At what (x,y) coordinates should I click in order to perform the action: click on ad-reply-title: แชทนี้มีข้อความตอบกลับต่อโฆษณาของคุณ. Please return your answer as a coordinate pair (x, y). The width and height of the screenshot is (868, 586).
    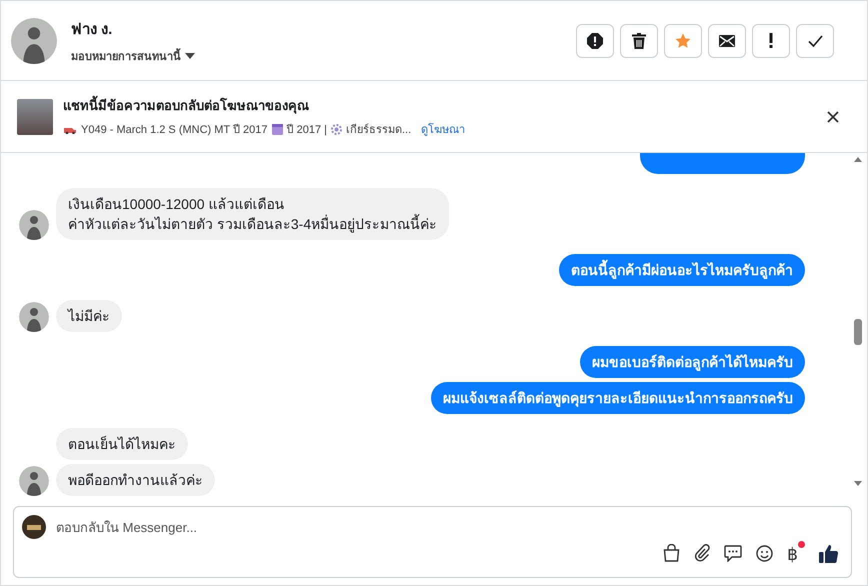
    Looking at the image, I should click on (445, 105).